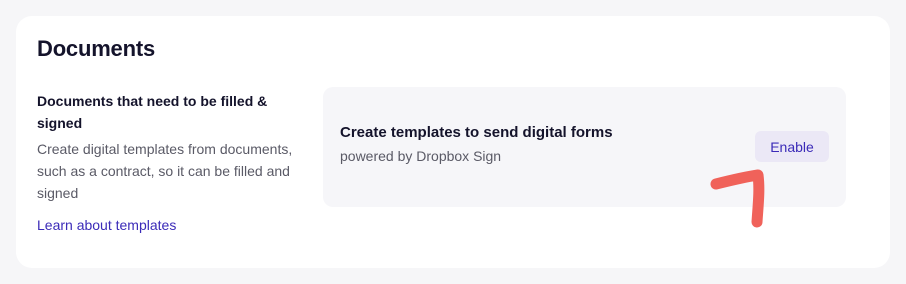 The image size is (906, 284). Describe the element at coordinates (106, 225) in the screenshot. I see `learn-about-templates-link: Learn about templates` at that location.